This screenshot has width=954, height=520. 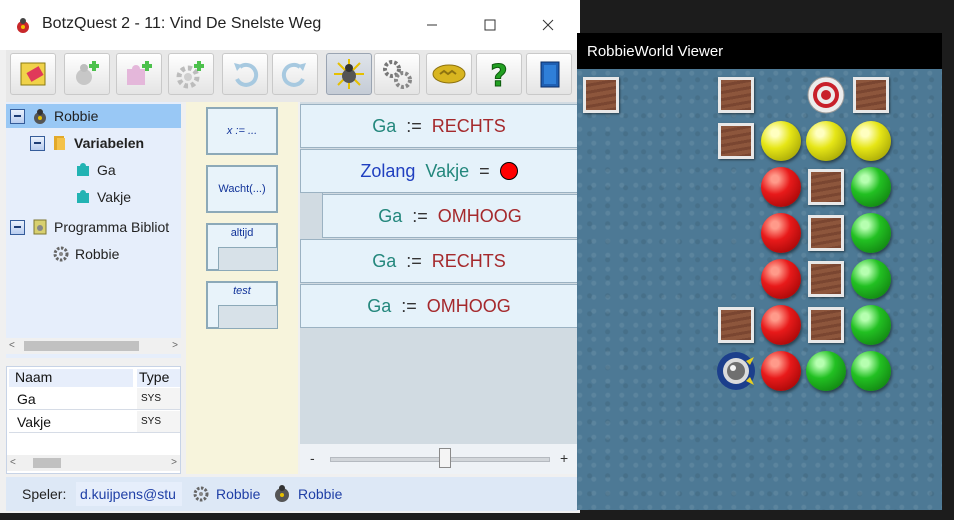 What do you see at coordinates (93, 463) in the screenshot?
I see `table-horizontal-scrollbar: < >` at bounding box center [93, 463].